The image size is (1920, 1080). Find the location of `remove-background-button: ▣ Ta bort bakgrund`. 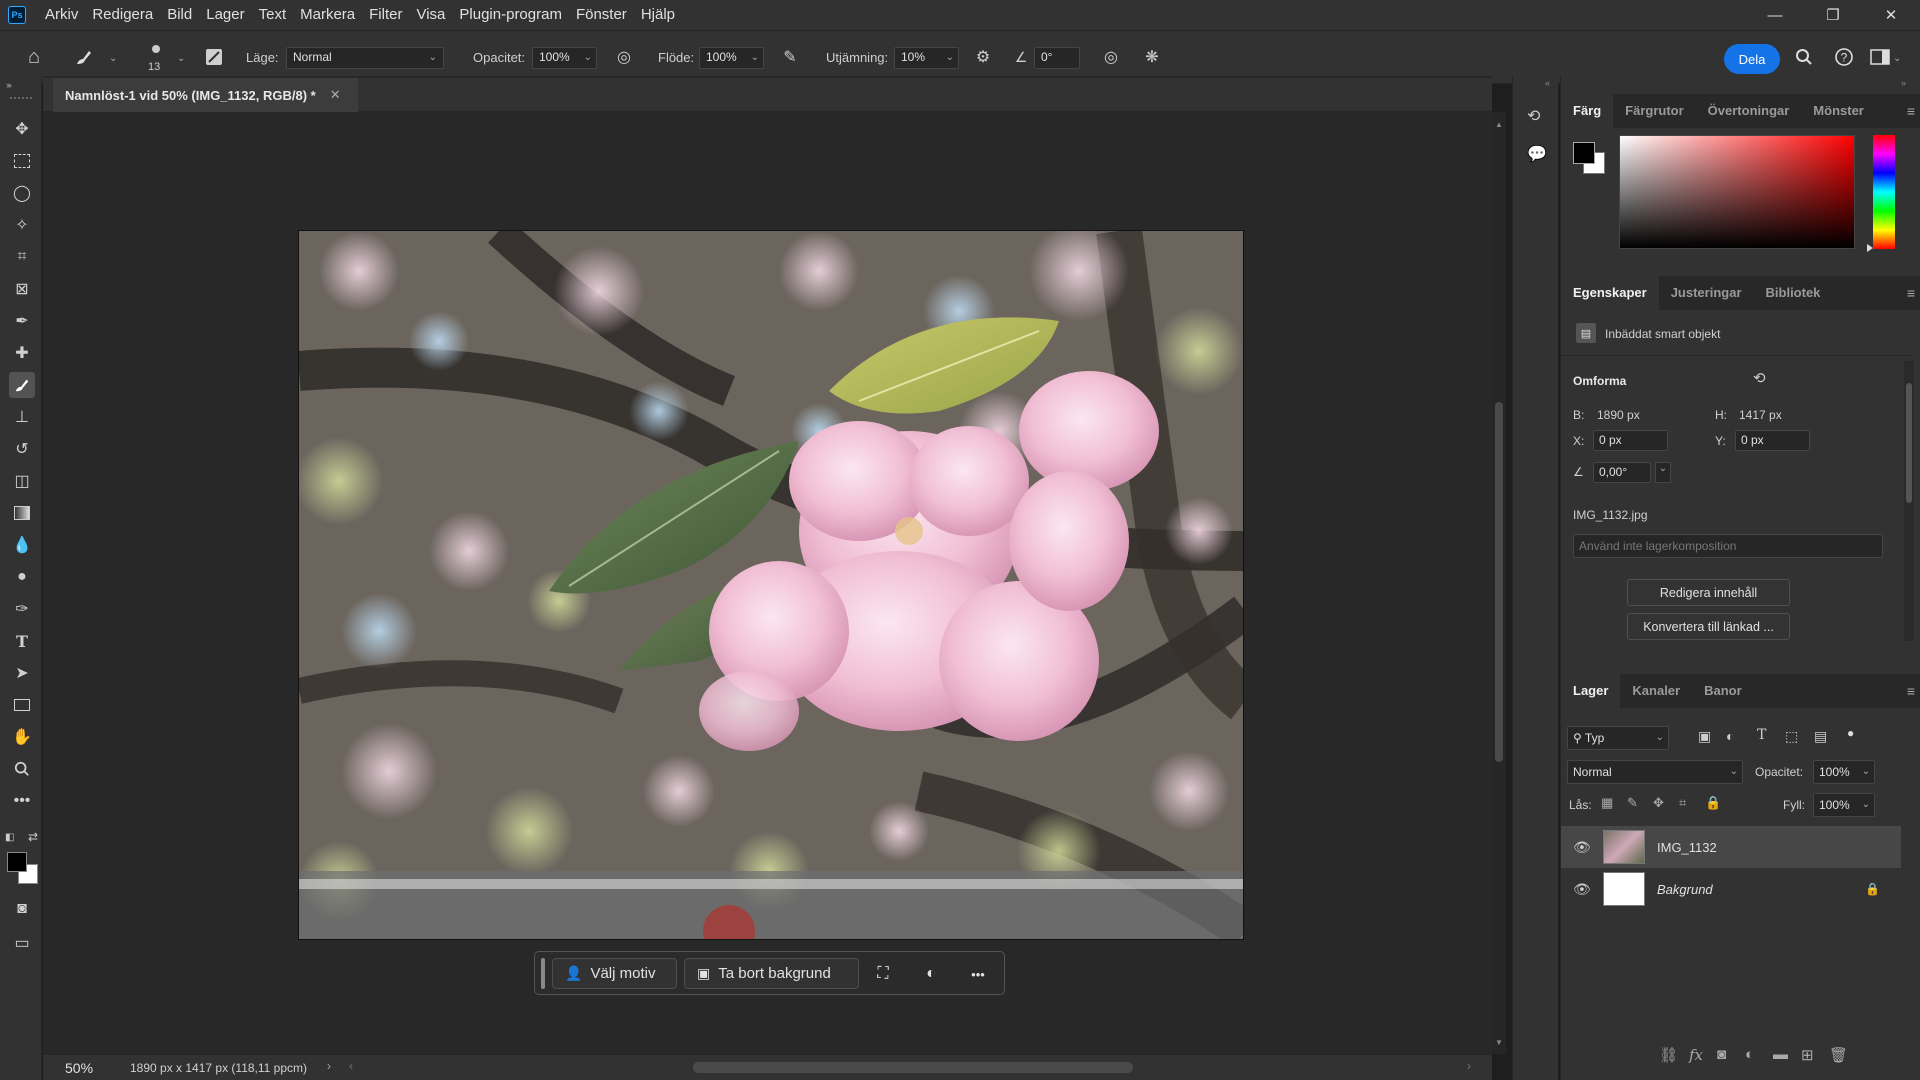

remove-background-button: ▣ Ta bort bakgrund is located at coordinates (771, 973).